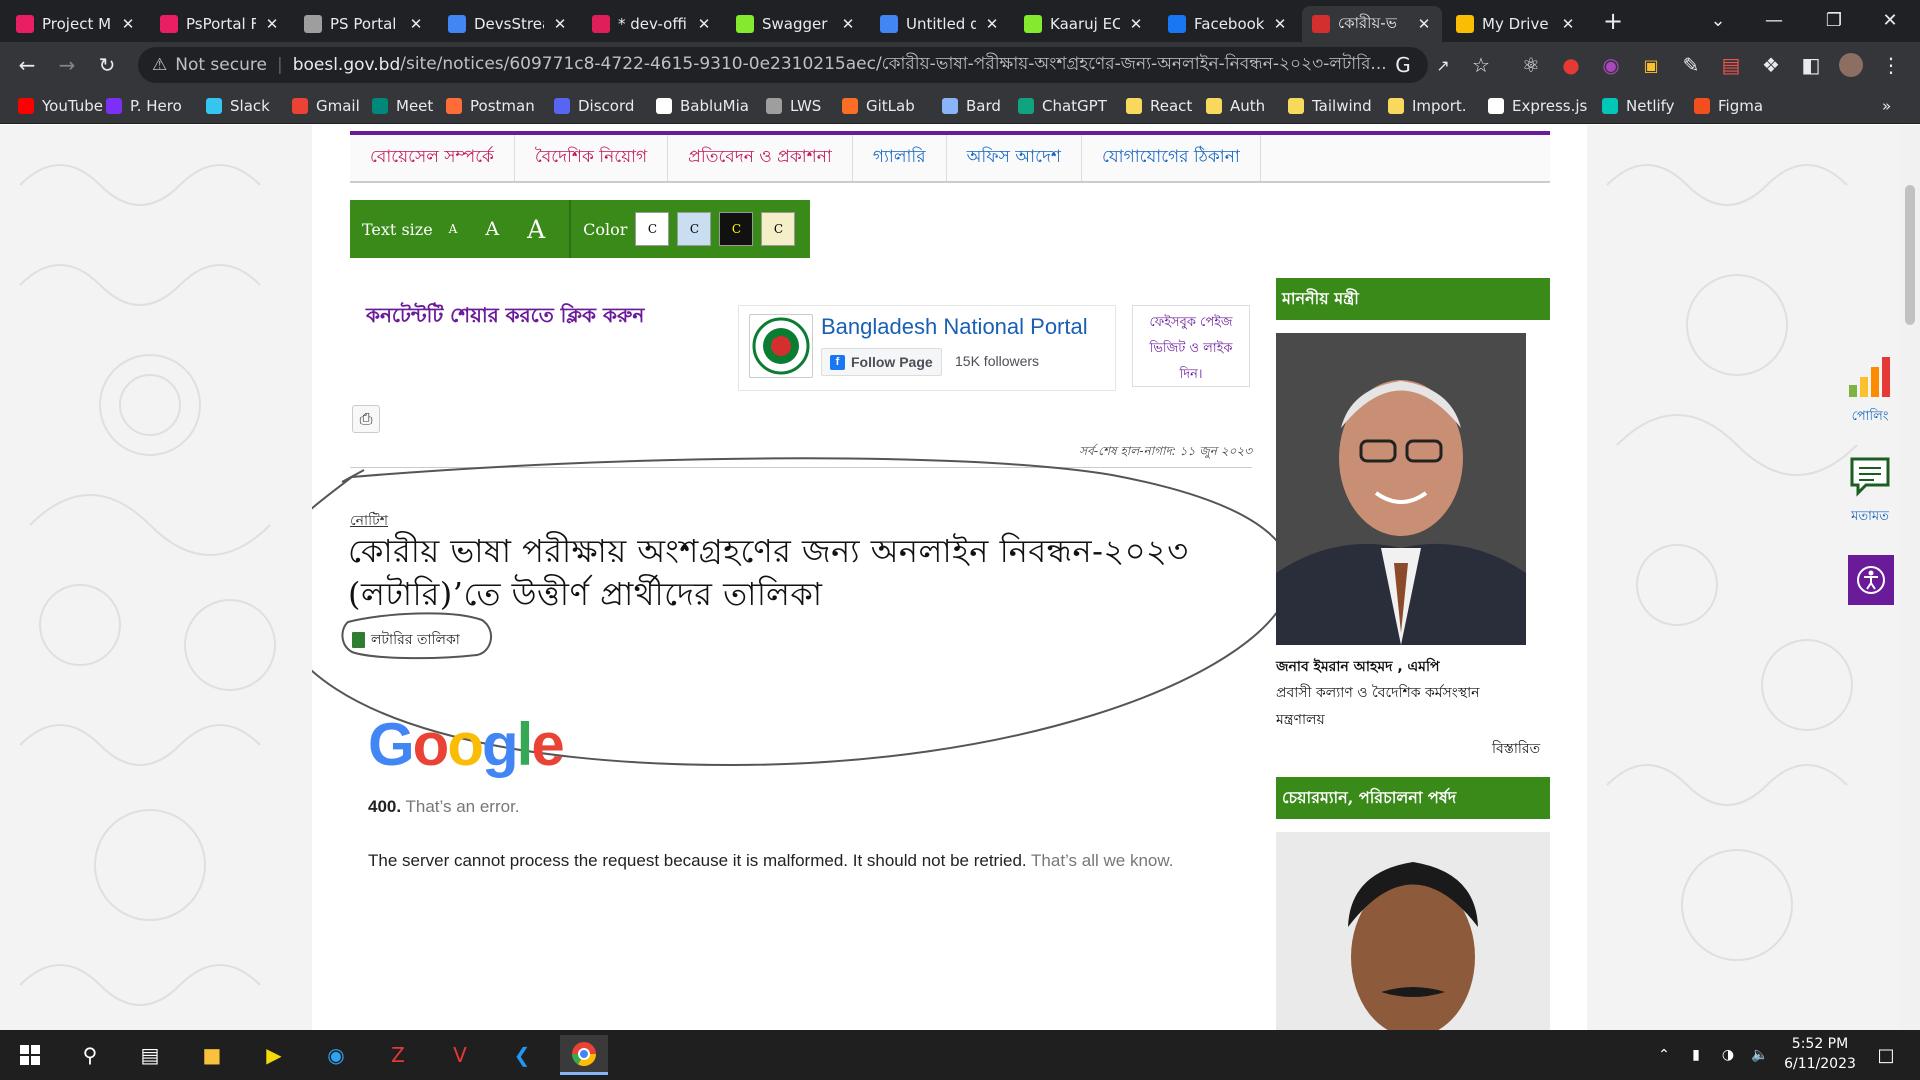  I want to click on share-content-link: কনটেন্টটি শেয়ার করতে ক্লিক করুন, so click(505, 317).